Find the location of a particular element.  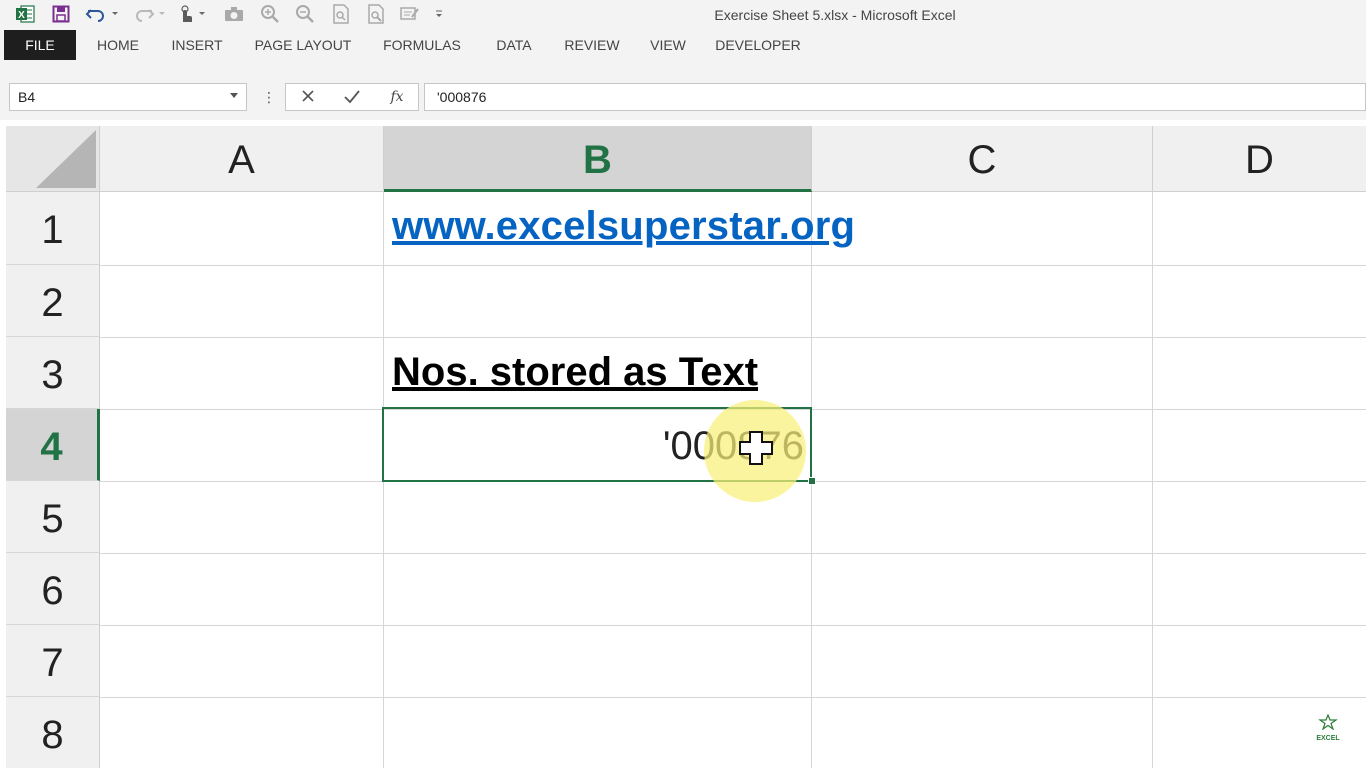

column-header-a: A is located at coordinates (242, 159).